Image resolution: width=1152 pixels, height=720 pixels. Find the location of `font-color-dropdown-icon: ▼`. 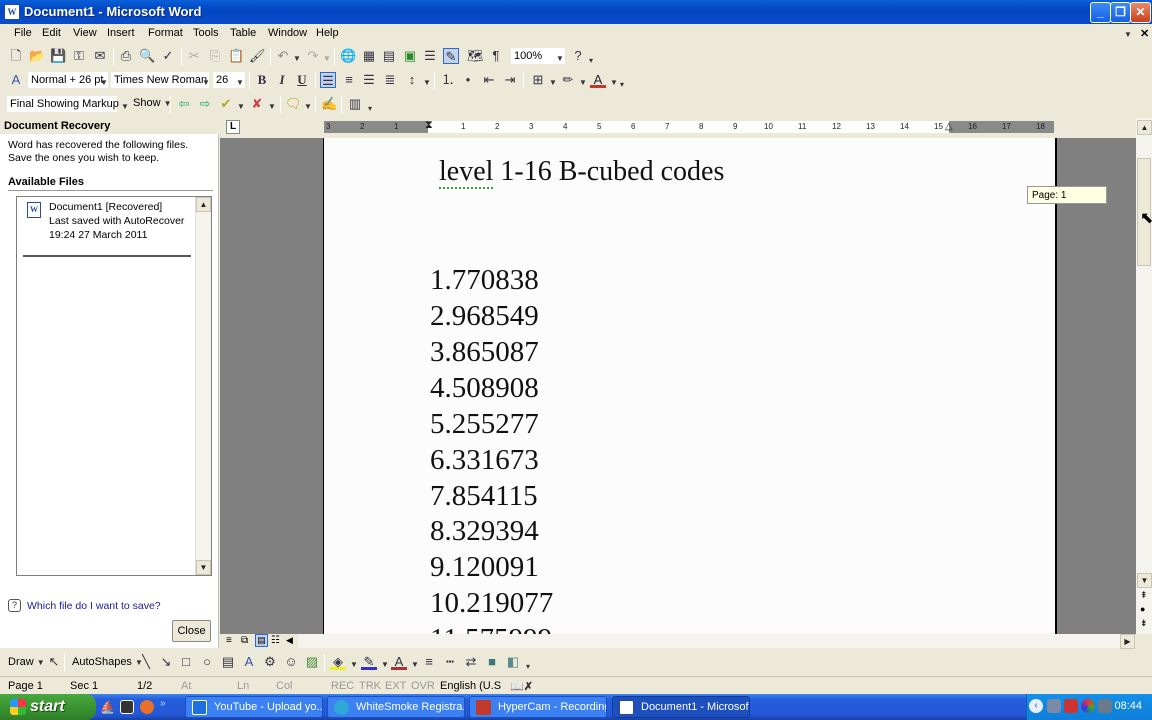

font-color-dropdown-icon: ▼ is located at coordinates (614, 82).